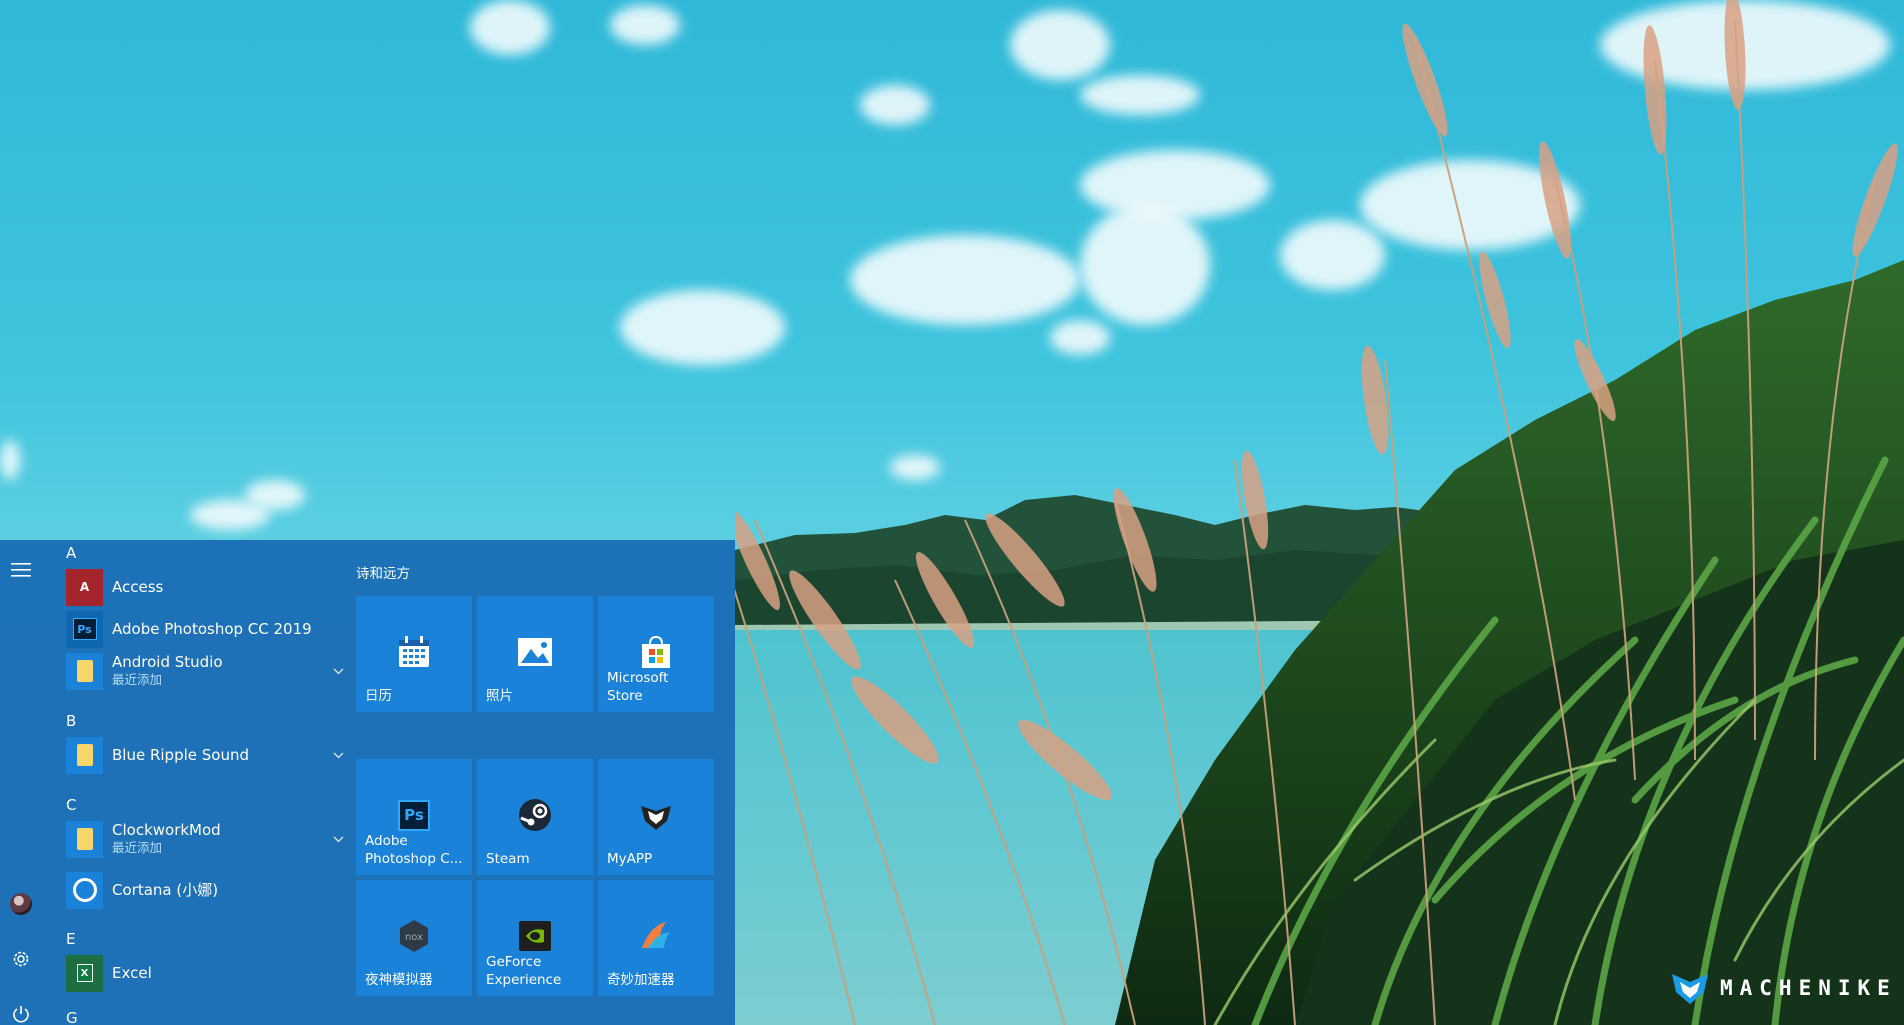 This screenshot has width=1904, height=1025. Describe the element at coordinates (383, 572) in the screenshot. I see `tile-group-title: 诗和远方` at that location.